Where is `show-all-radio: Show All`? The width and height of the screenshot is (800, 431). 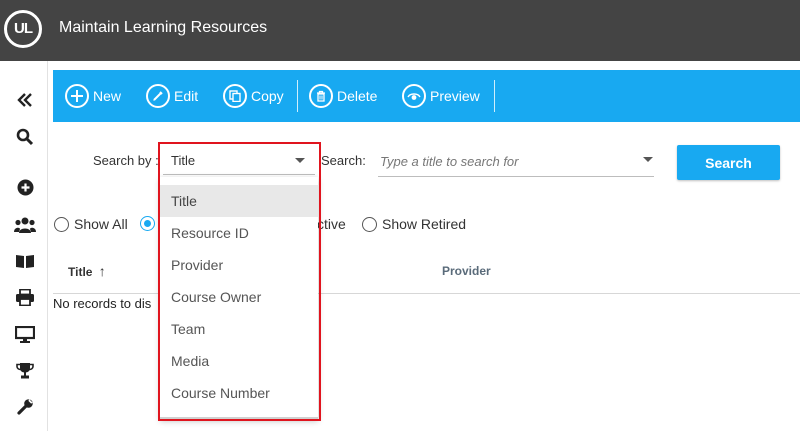
show-all-radio: Show All is located at coordinates (91, 224).